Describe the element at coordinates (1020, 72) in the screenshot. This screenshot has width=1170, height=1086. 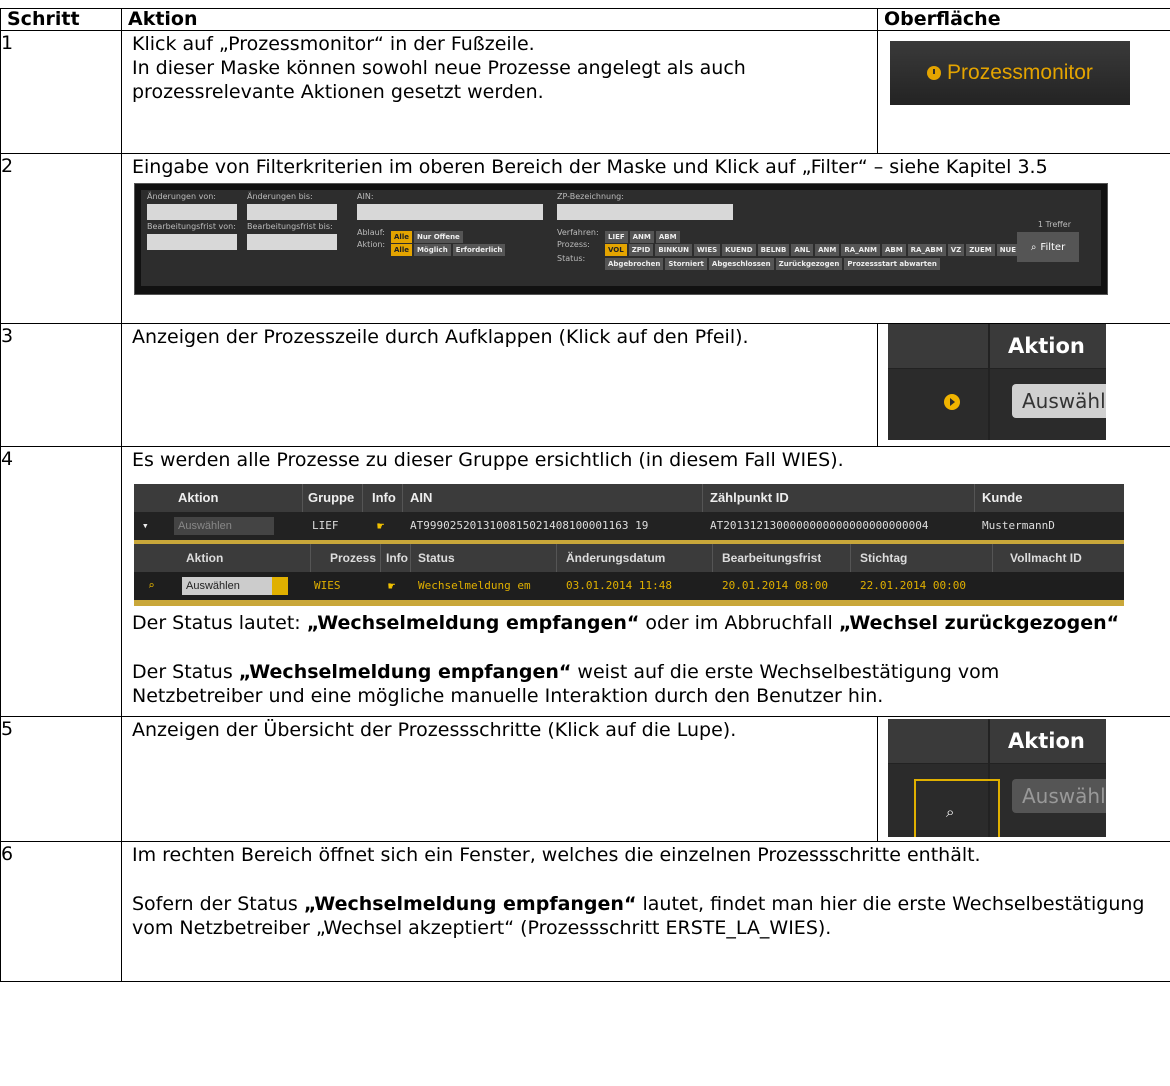
I see `prozessmonitor-label: Prozessmonitor` at that location.